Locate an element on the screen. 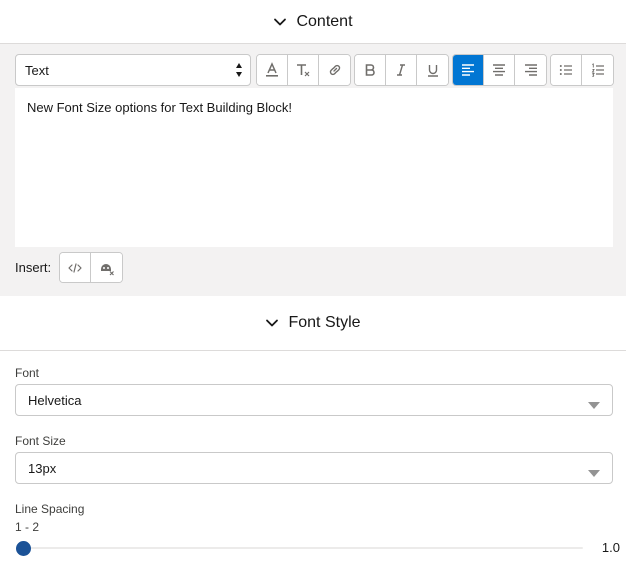 This screenshot has height=567, width=626. bold-icon is located at coordinates (370, 70).